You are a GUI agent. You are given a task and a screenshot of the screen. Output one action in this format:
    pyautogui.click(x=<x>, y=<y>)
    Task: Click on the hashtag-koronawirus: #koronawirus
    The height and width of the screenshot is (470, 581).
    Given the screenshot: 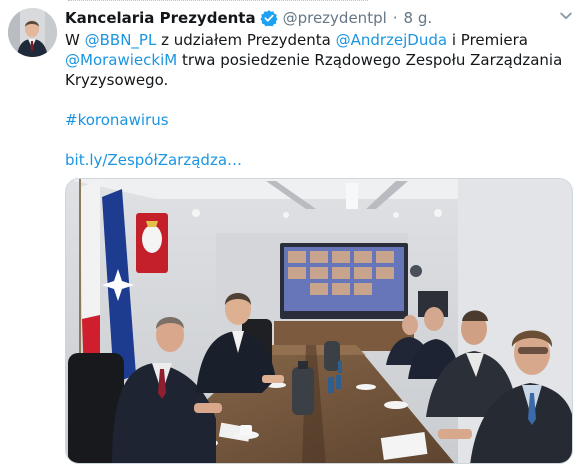 What is the action you would take?
    pyautogui.click(x=117, y=120)
    